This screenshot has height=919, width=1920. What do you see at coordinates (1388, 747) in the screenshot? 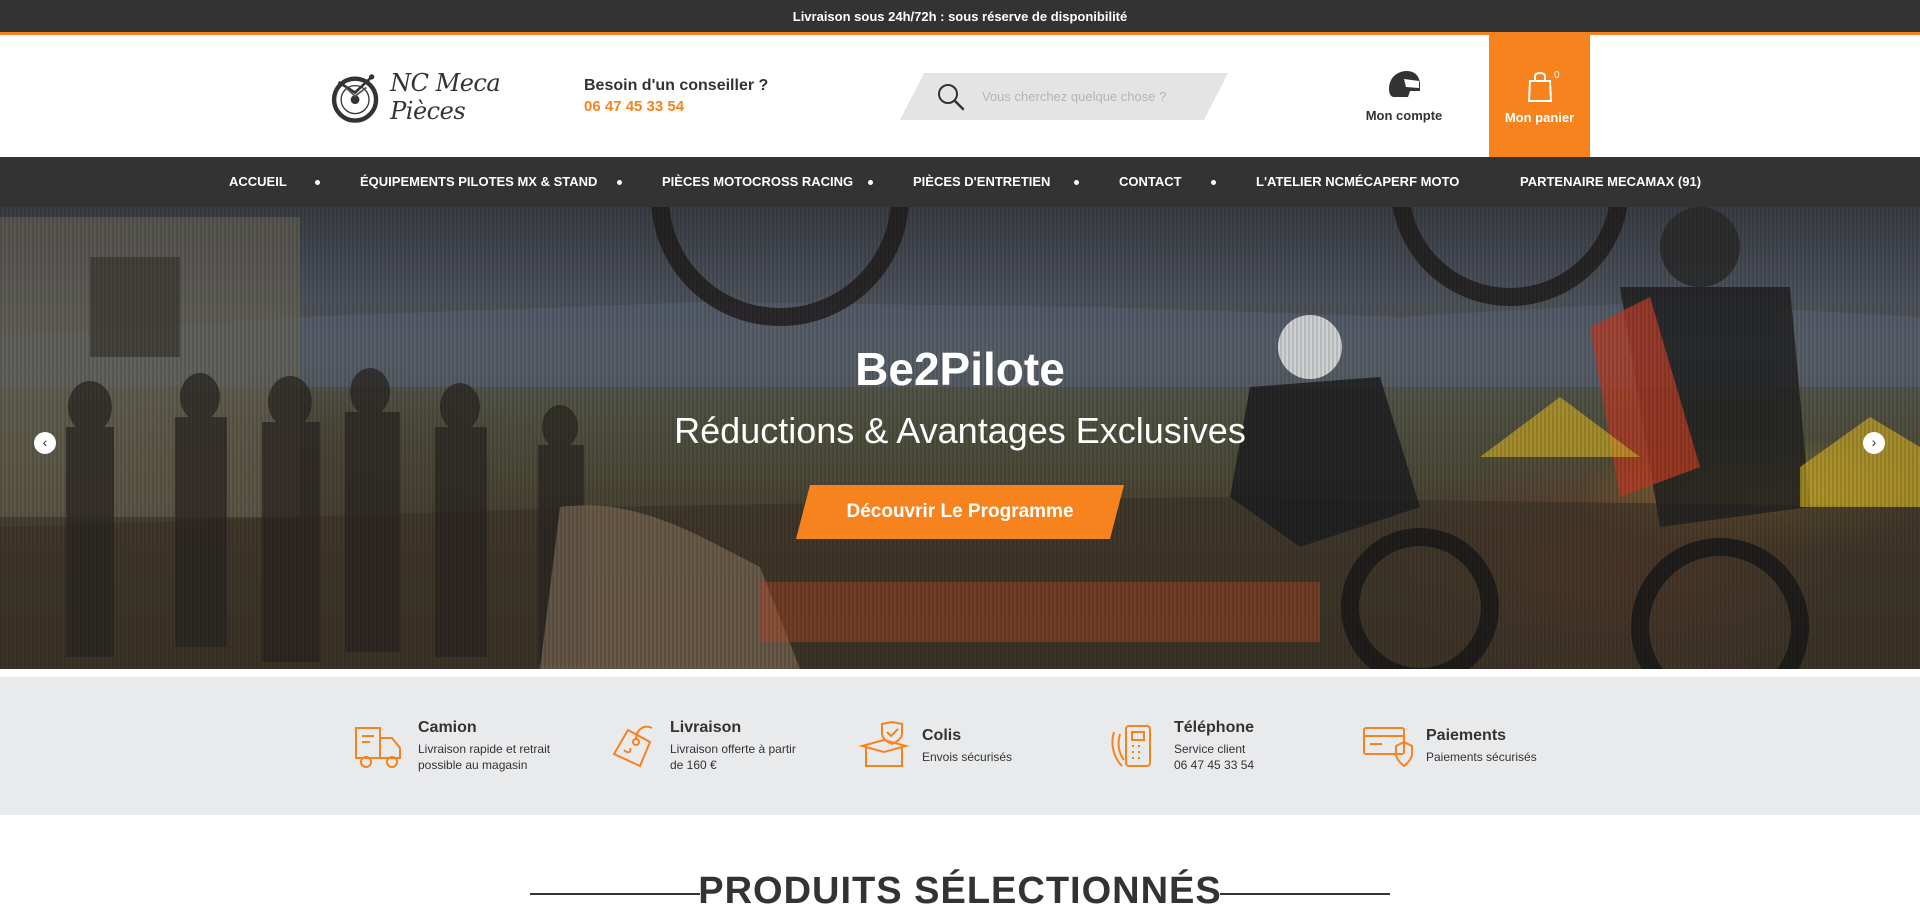
I see `payment-card-icon` at bounding box center [1388, 747].